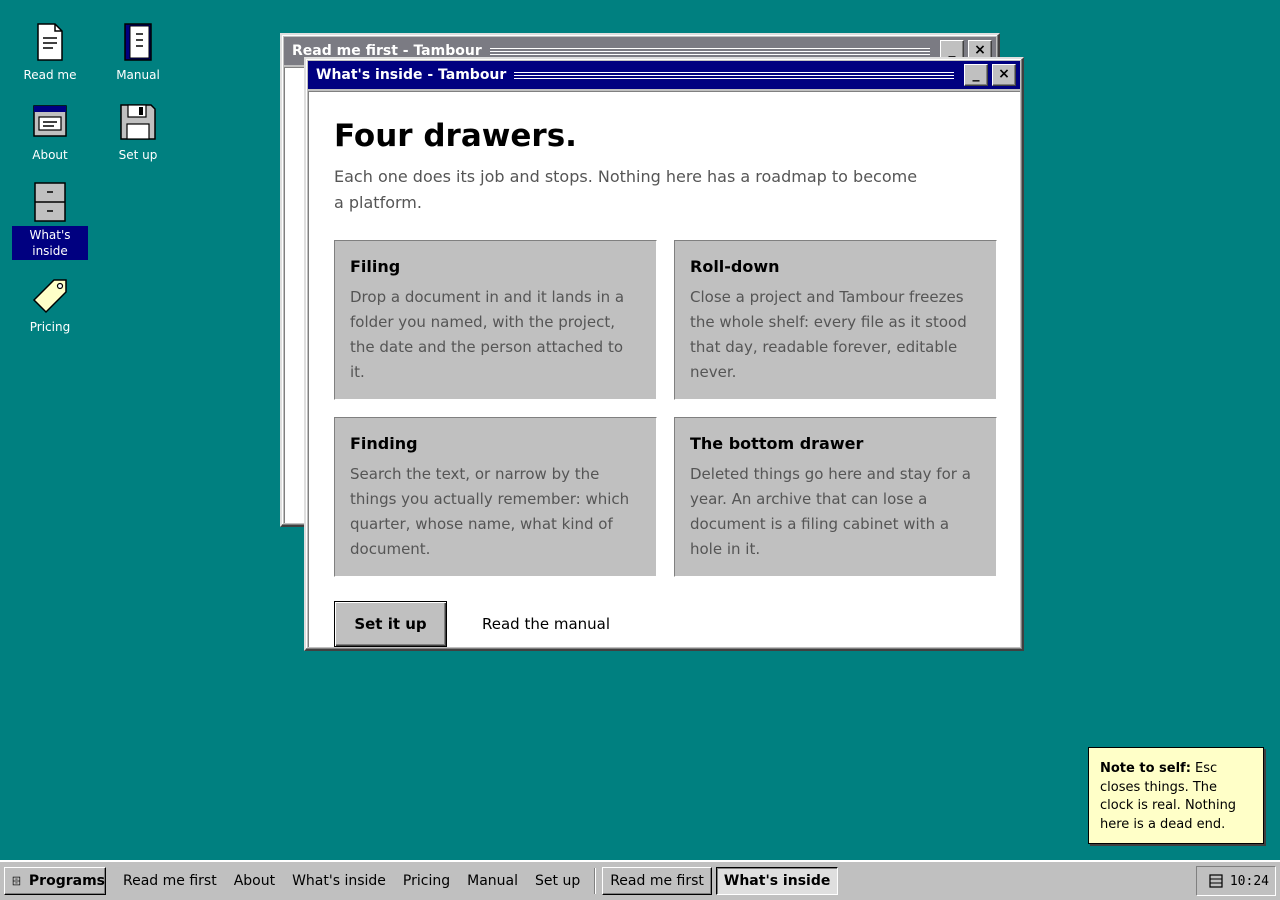  I want to click on task-button-whats-inside: What's inside, so click(777, 881).